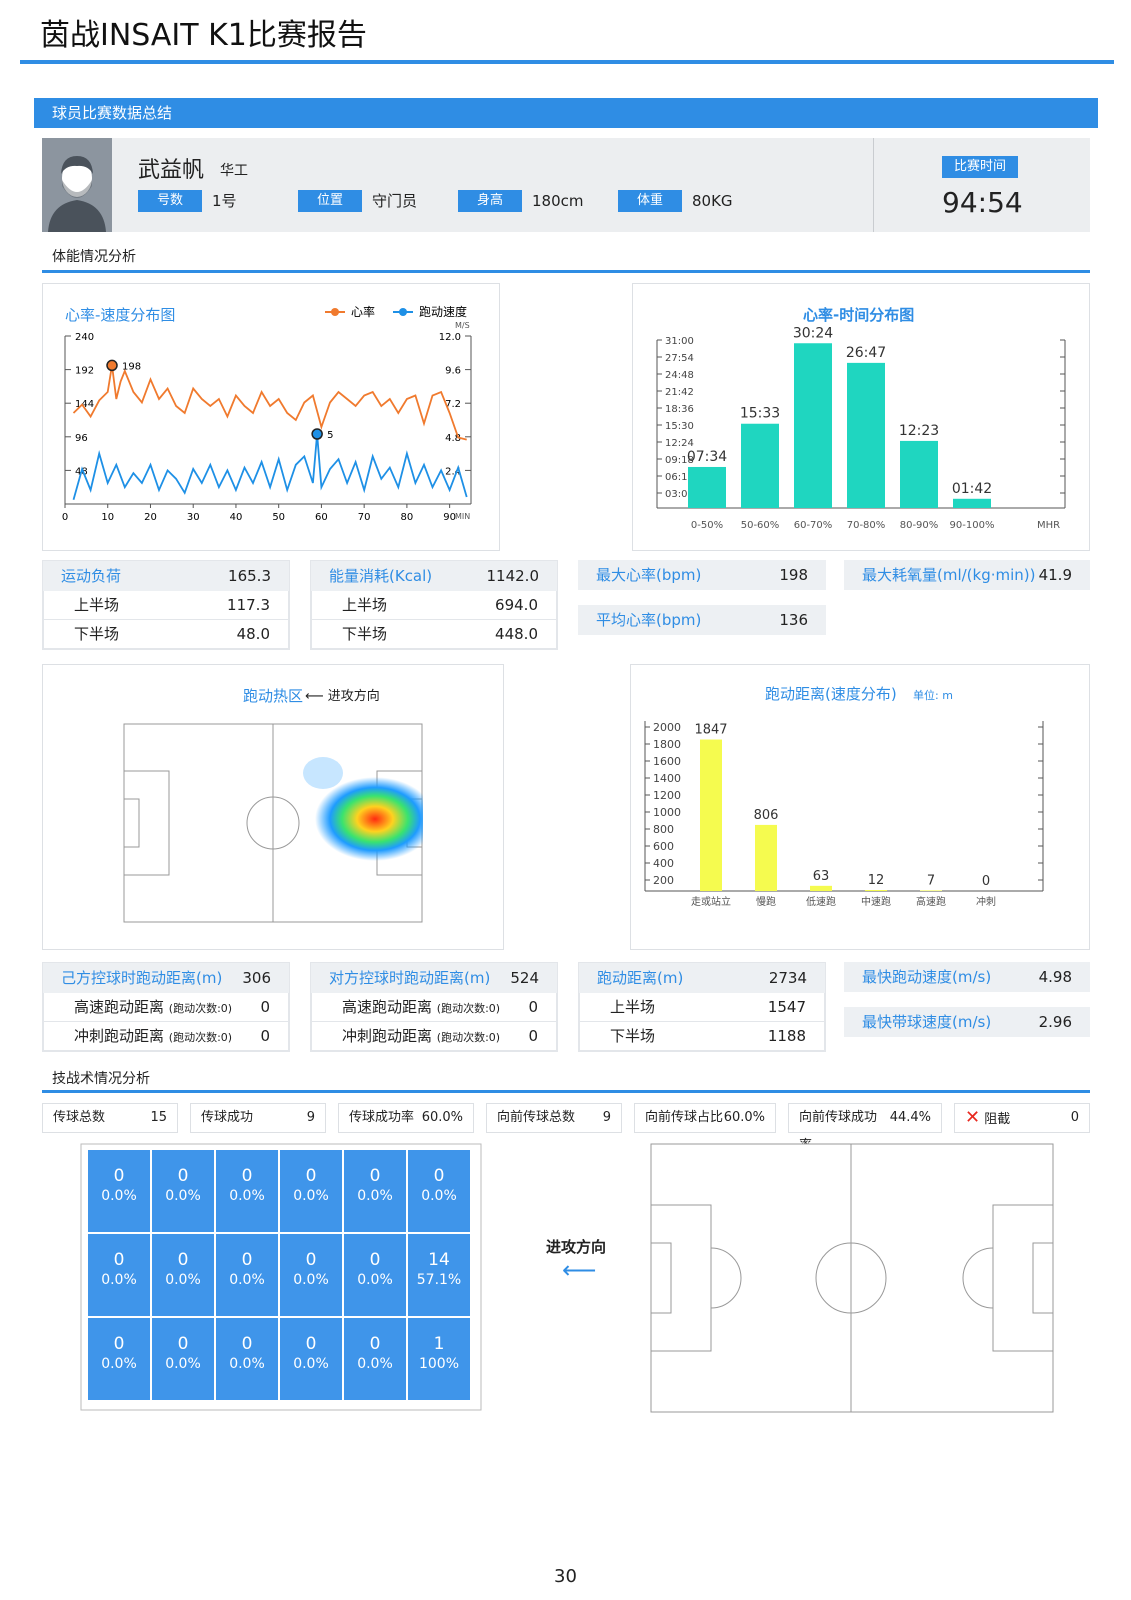 Image resolution: width=1131 pixels, height=1600 pixels. I want to click on speed-series-line, so click(270, 467).